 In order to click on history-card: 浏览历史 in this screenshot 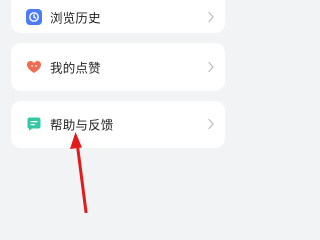, I will do `click(118, 16)`.